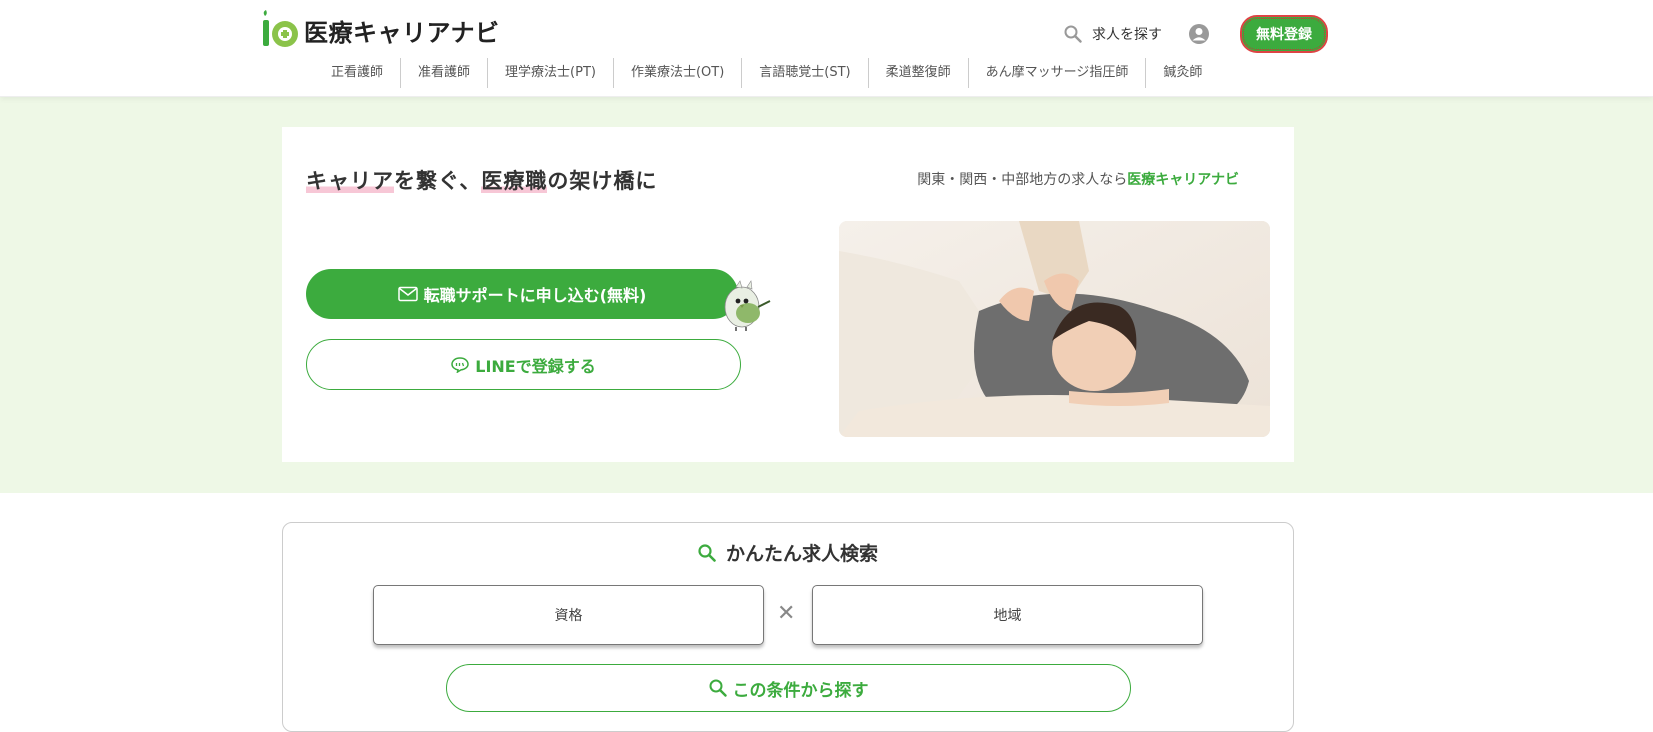 The height and width of the screenshot is (732, 1653). Describe the element at coordinates (460, 364) in the screenshot. I see `line-chat-icon` at that location.